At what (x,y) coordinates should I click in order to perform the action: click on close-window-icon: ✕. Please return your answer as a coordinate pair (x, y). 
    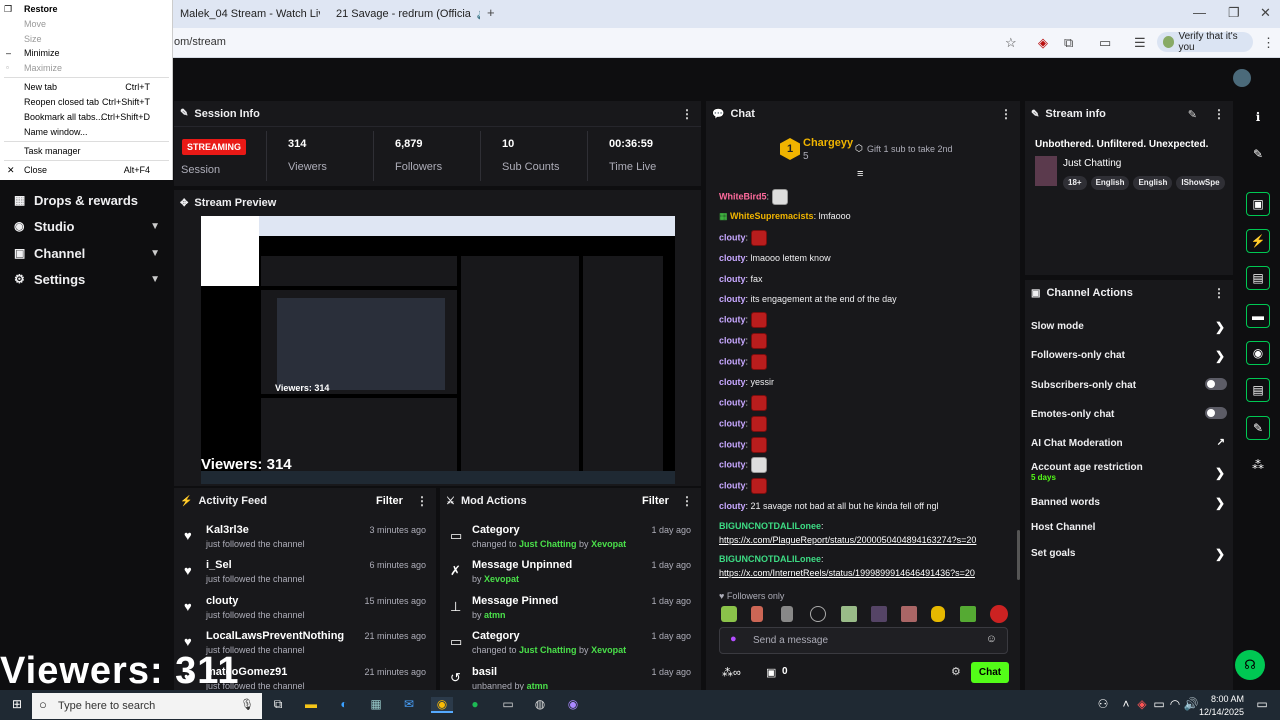
    Looking at the image, I should click on (1265, 13).